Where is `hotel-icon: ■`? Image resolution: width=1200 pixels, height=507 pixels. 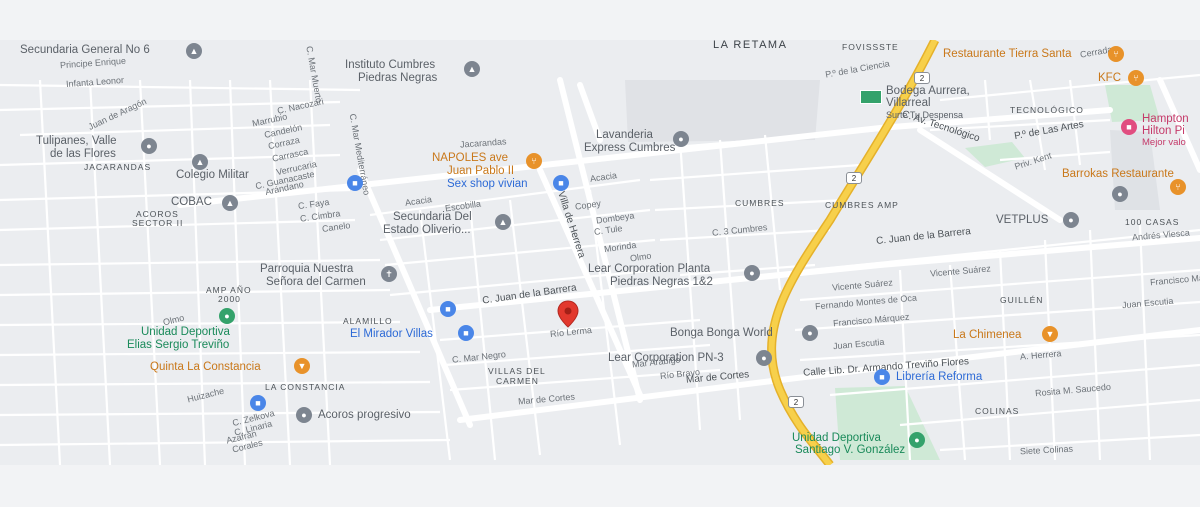 hotel-icon: ■ is located at coordinates (1129, 127).